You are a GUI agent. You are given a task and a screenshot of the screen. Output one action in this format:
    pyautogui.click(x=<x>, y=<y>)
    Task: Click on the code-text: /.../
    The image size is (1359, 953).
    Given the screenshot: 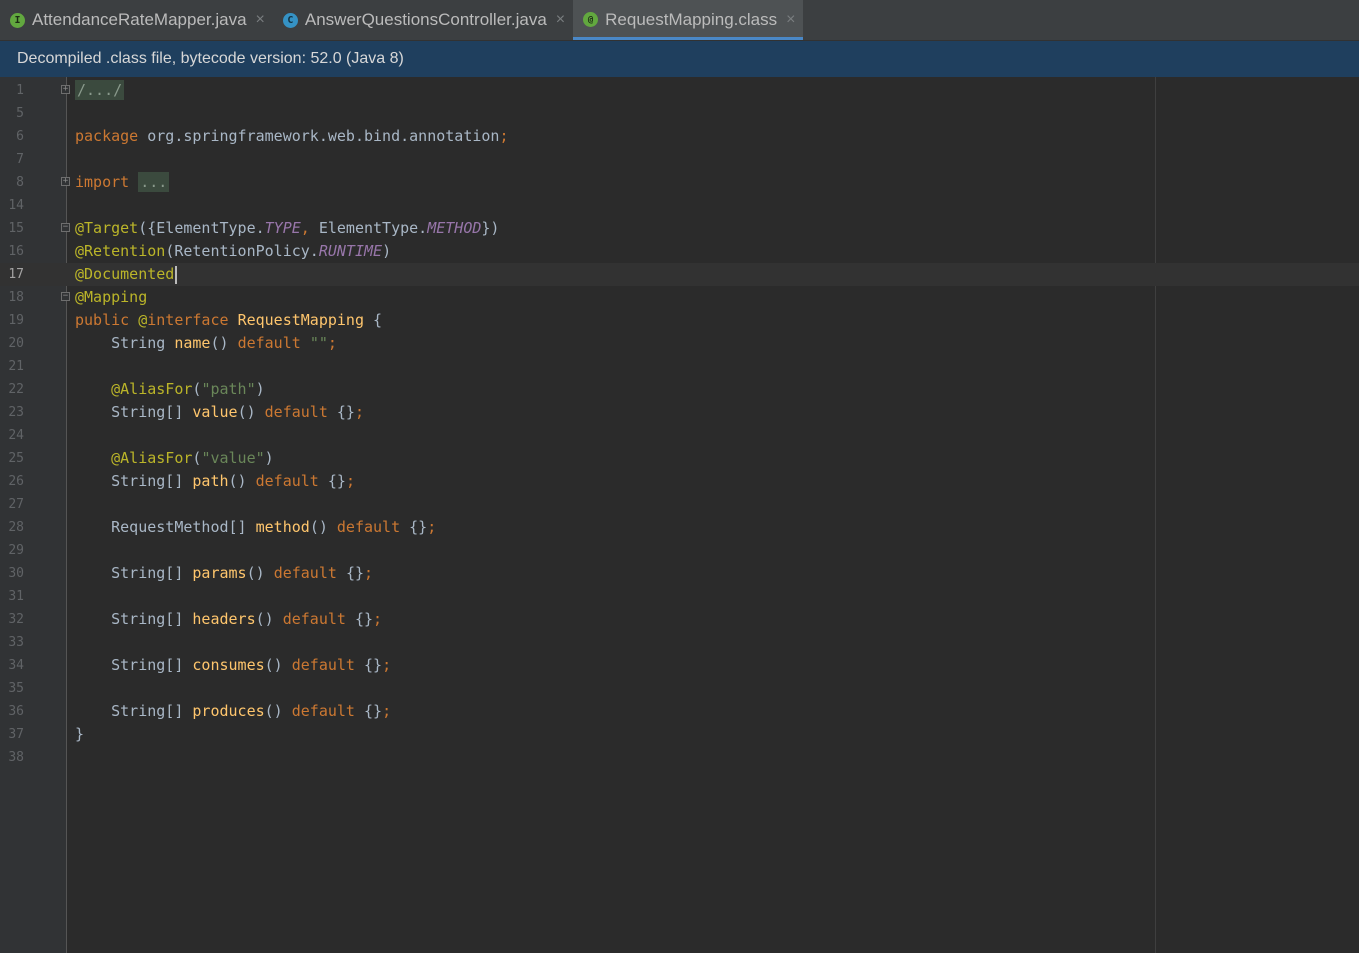 What is the action you would take?
    pyautogui.click(x=100, y=90)
    